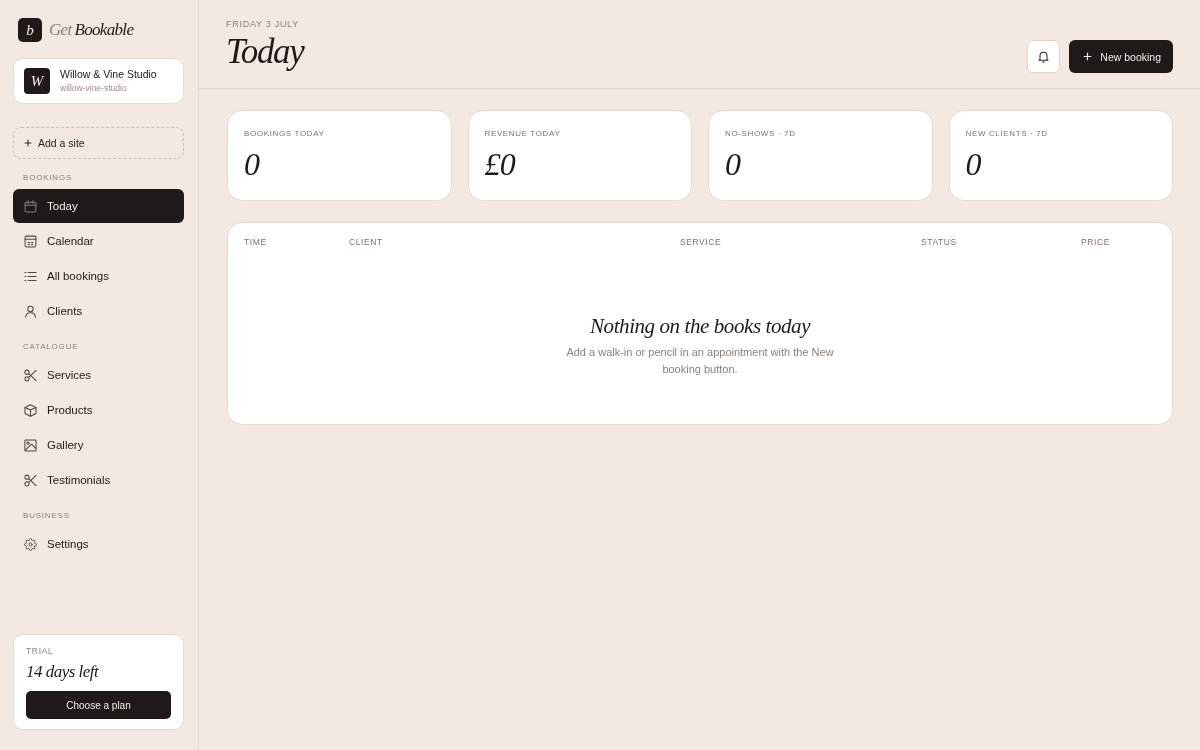  I want to click on empty-state-title: Nothing on the books today, so click(700, 326).